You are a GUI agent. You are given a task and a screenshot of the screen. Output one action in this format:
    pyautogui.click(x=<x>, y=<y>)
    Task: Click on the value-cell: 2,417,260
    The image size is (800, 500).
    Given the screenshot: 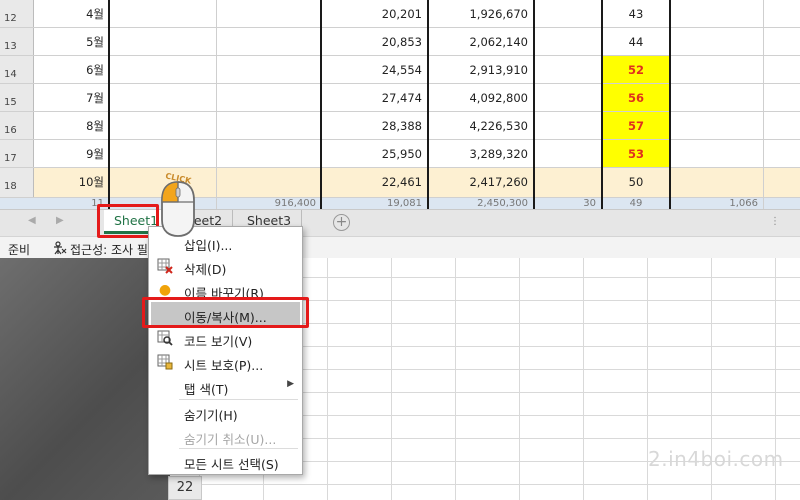 What is the action you would take?
    pyautogui.click(x=481, y=182)
    